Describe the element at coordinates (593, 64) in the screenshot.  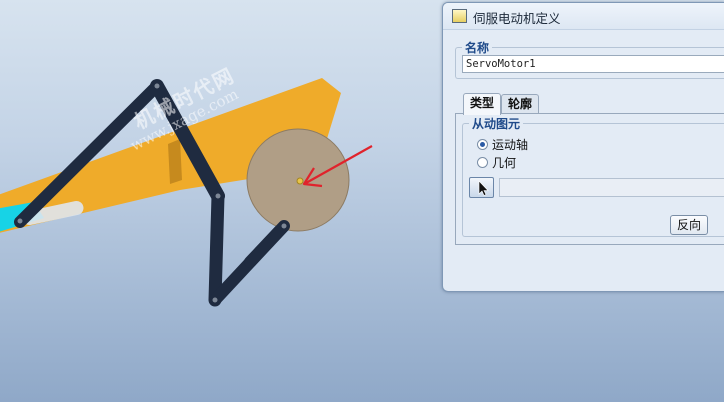
I see `motor-name-input` at that location.